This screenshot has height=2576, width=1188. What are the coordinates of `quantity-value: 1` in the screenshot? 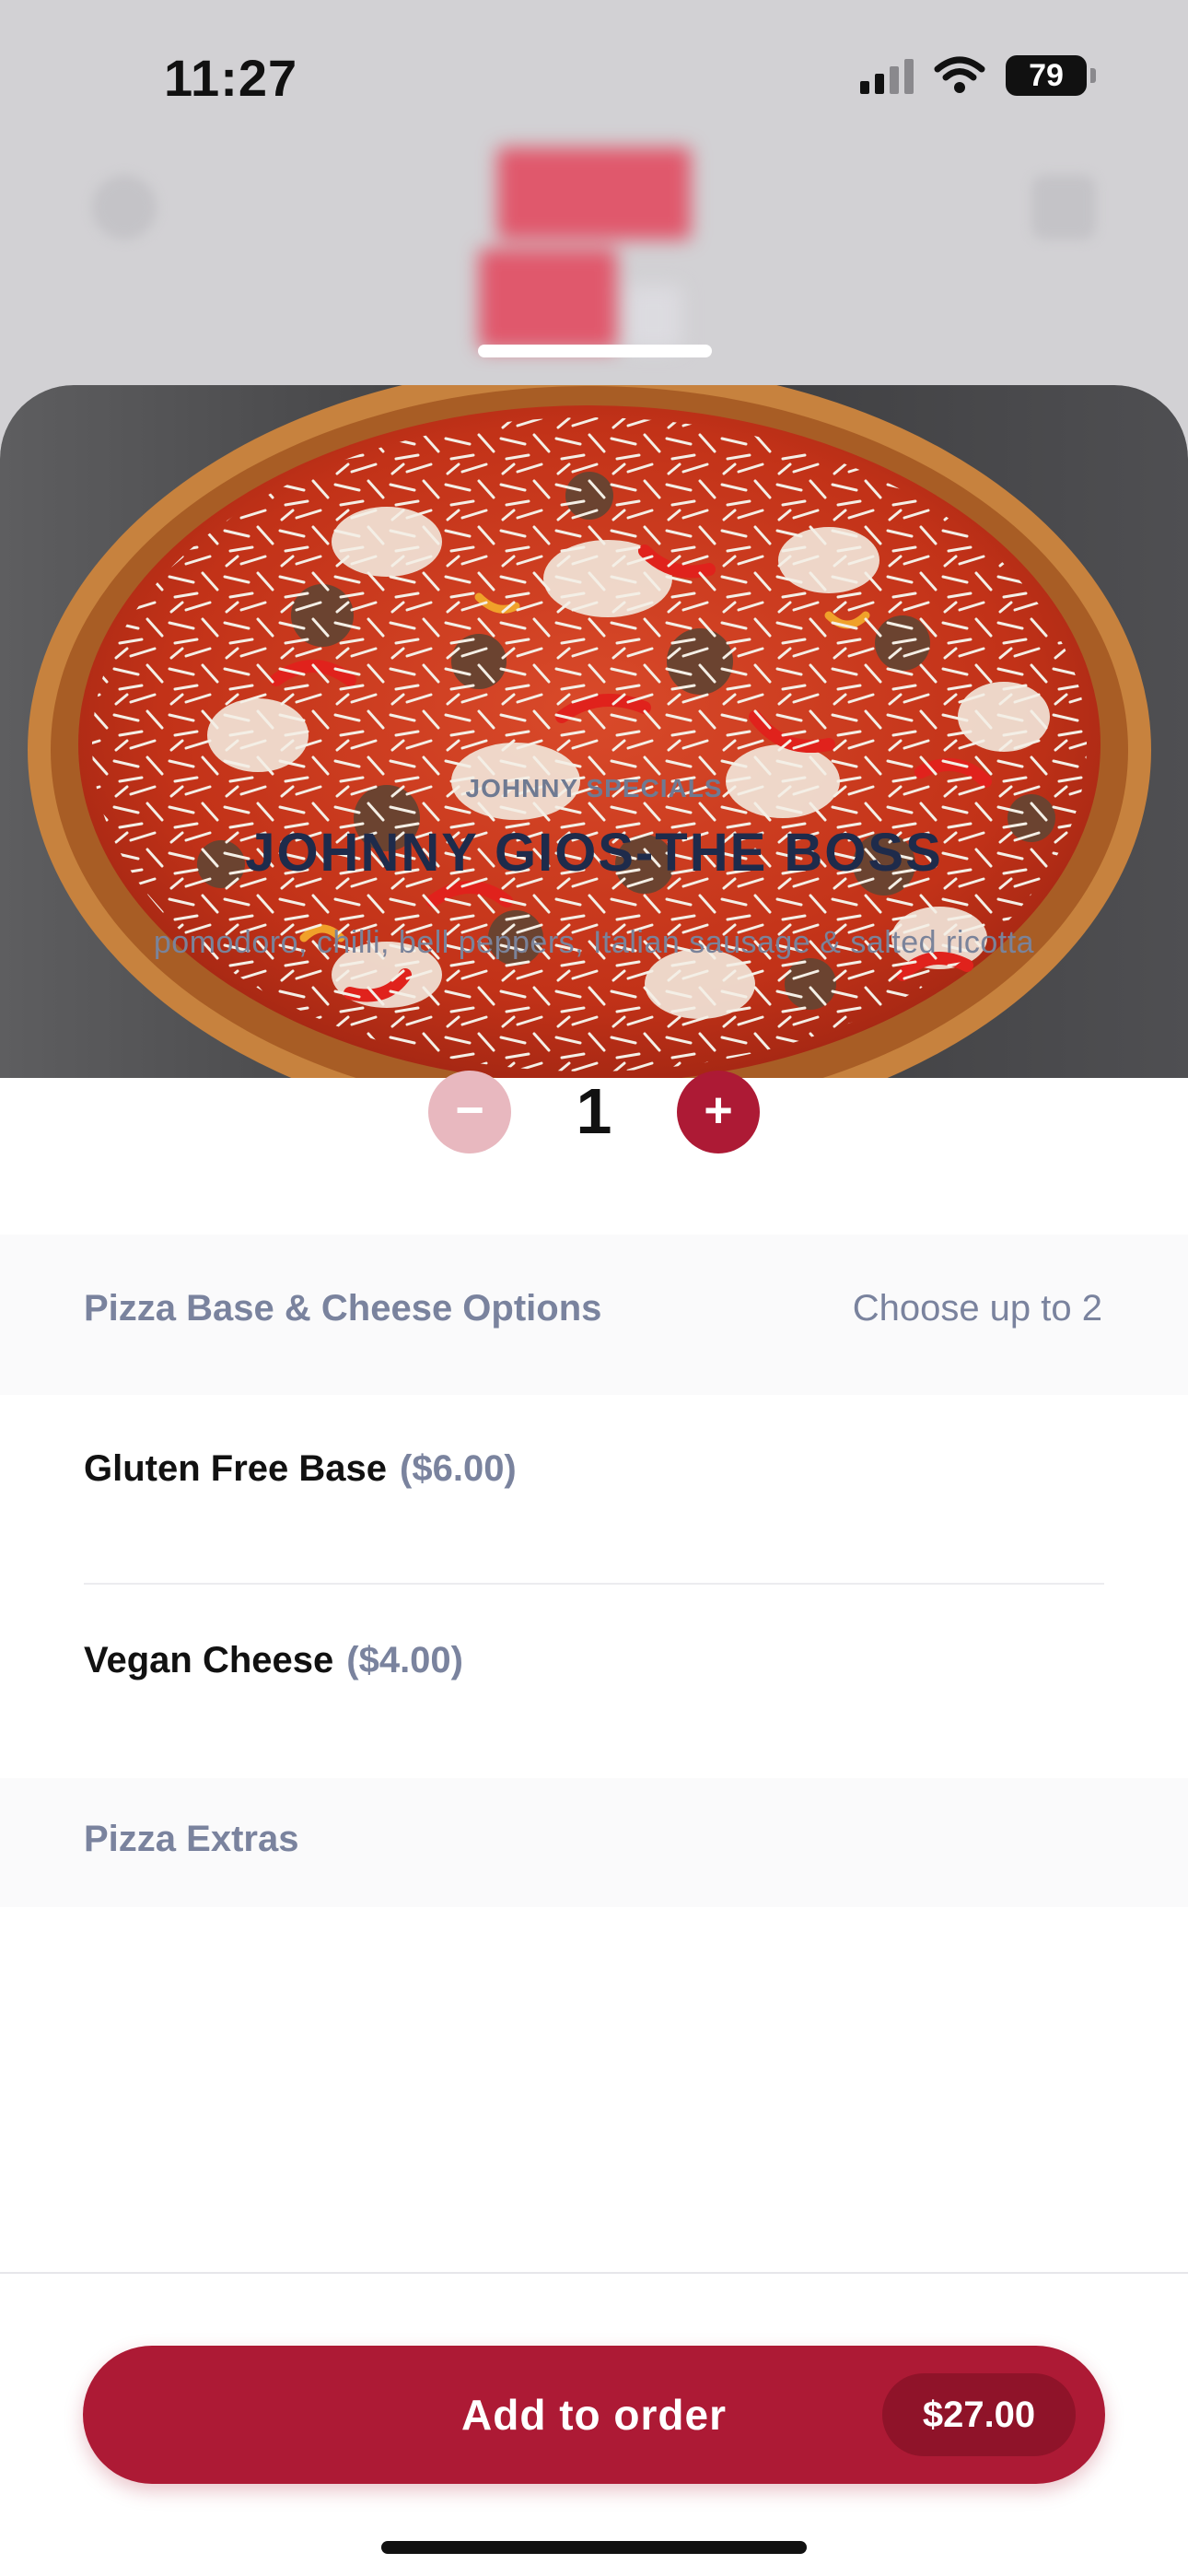 It's located at (594, 1111).